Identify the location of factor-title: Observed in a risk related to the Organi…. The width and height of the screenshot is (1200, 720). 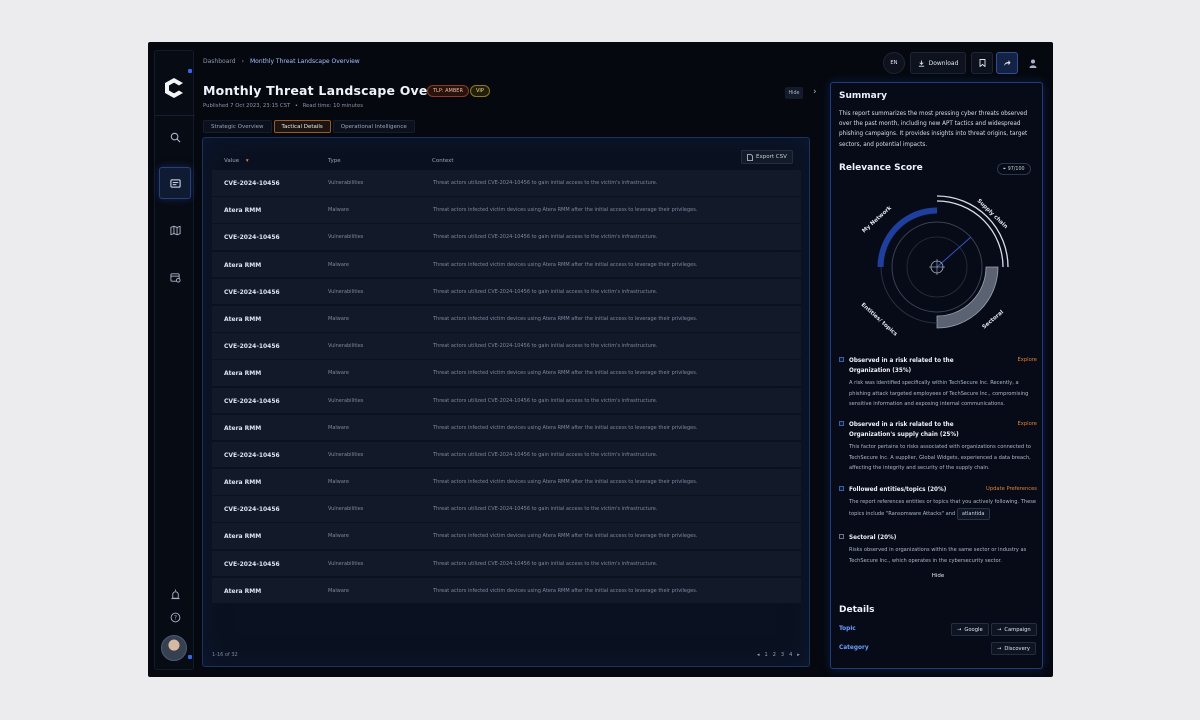
(901, 366).